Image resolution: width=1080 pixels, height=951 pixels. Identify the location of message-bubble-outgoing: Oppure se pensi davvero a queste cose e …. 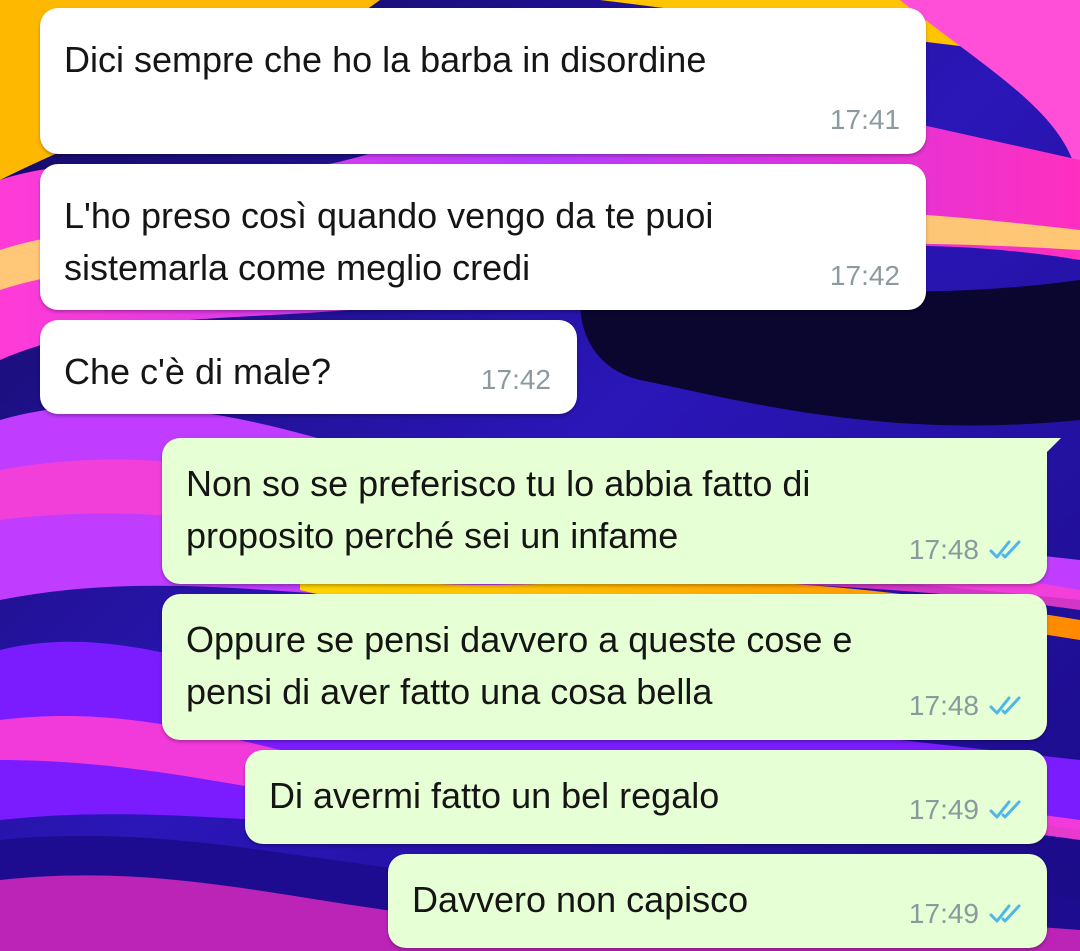
(604, 667).